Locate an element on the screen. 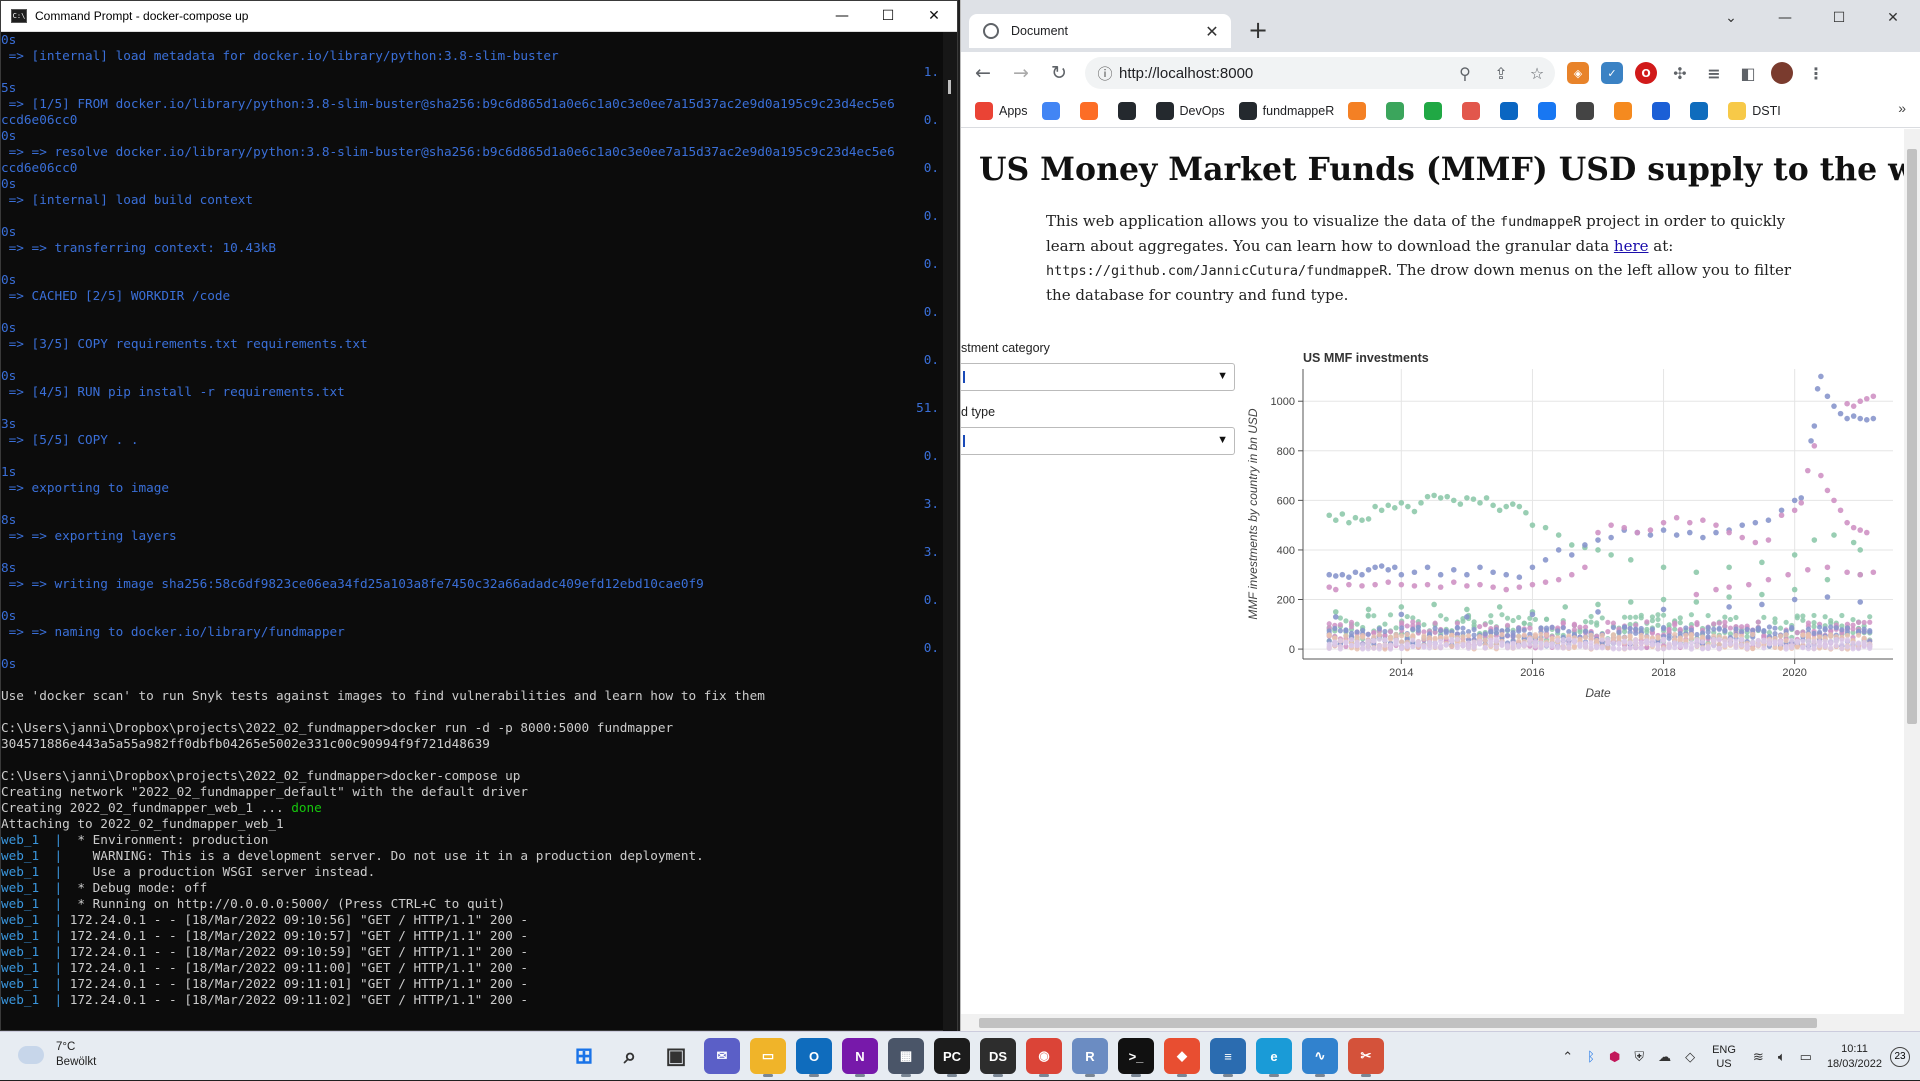 The width and height of the screenshot is (1920, 1081). horizontal-scroll-thumb is located at coordinates (1398, 1023).